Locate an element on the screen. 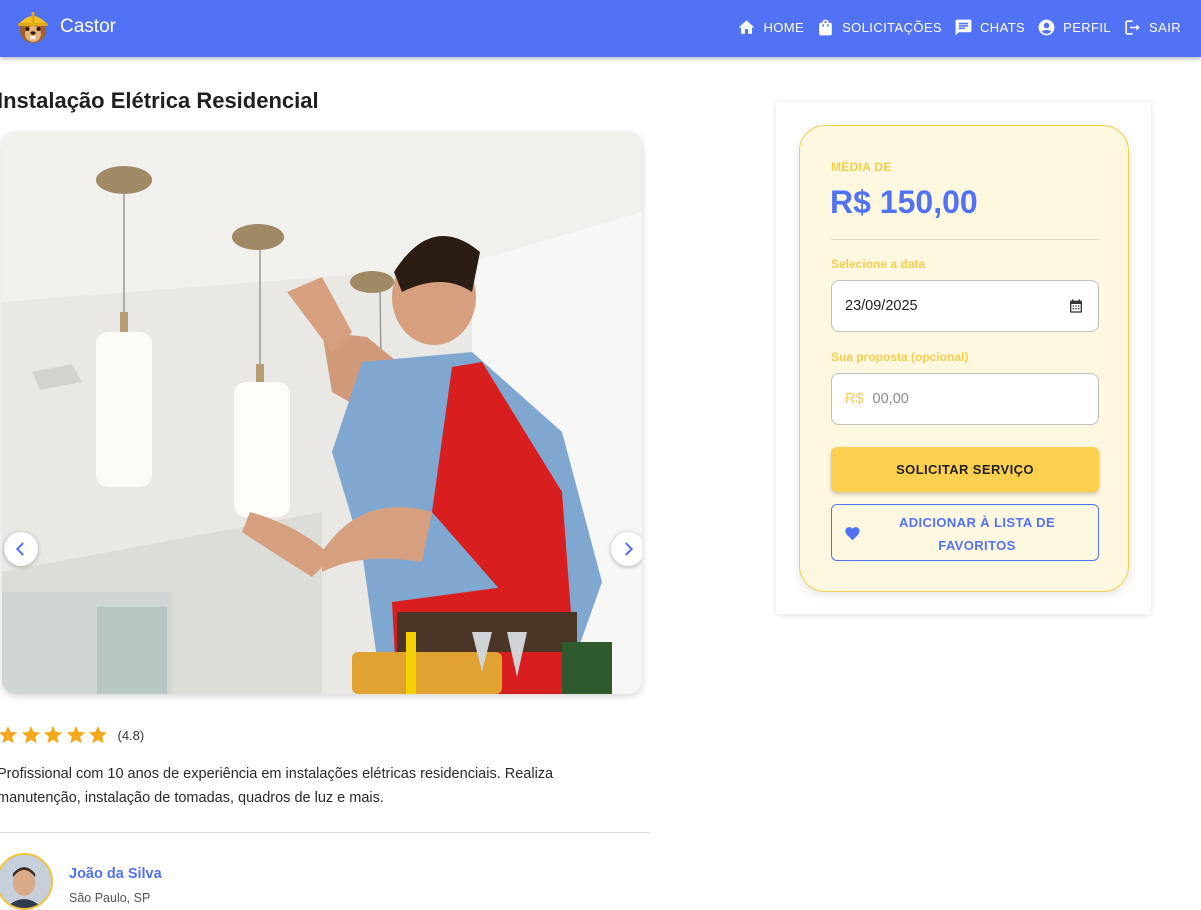  app-name: Castor is located at coordinates (88, 26).